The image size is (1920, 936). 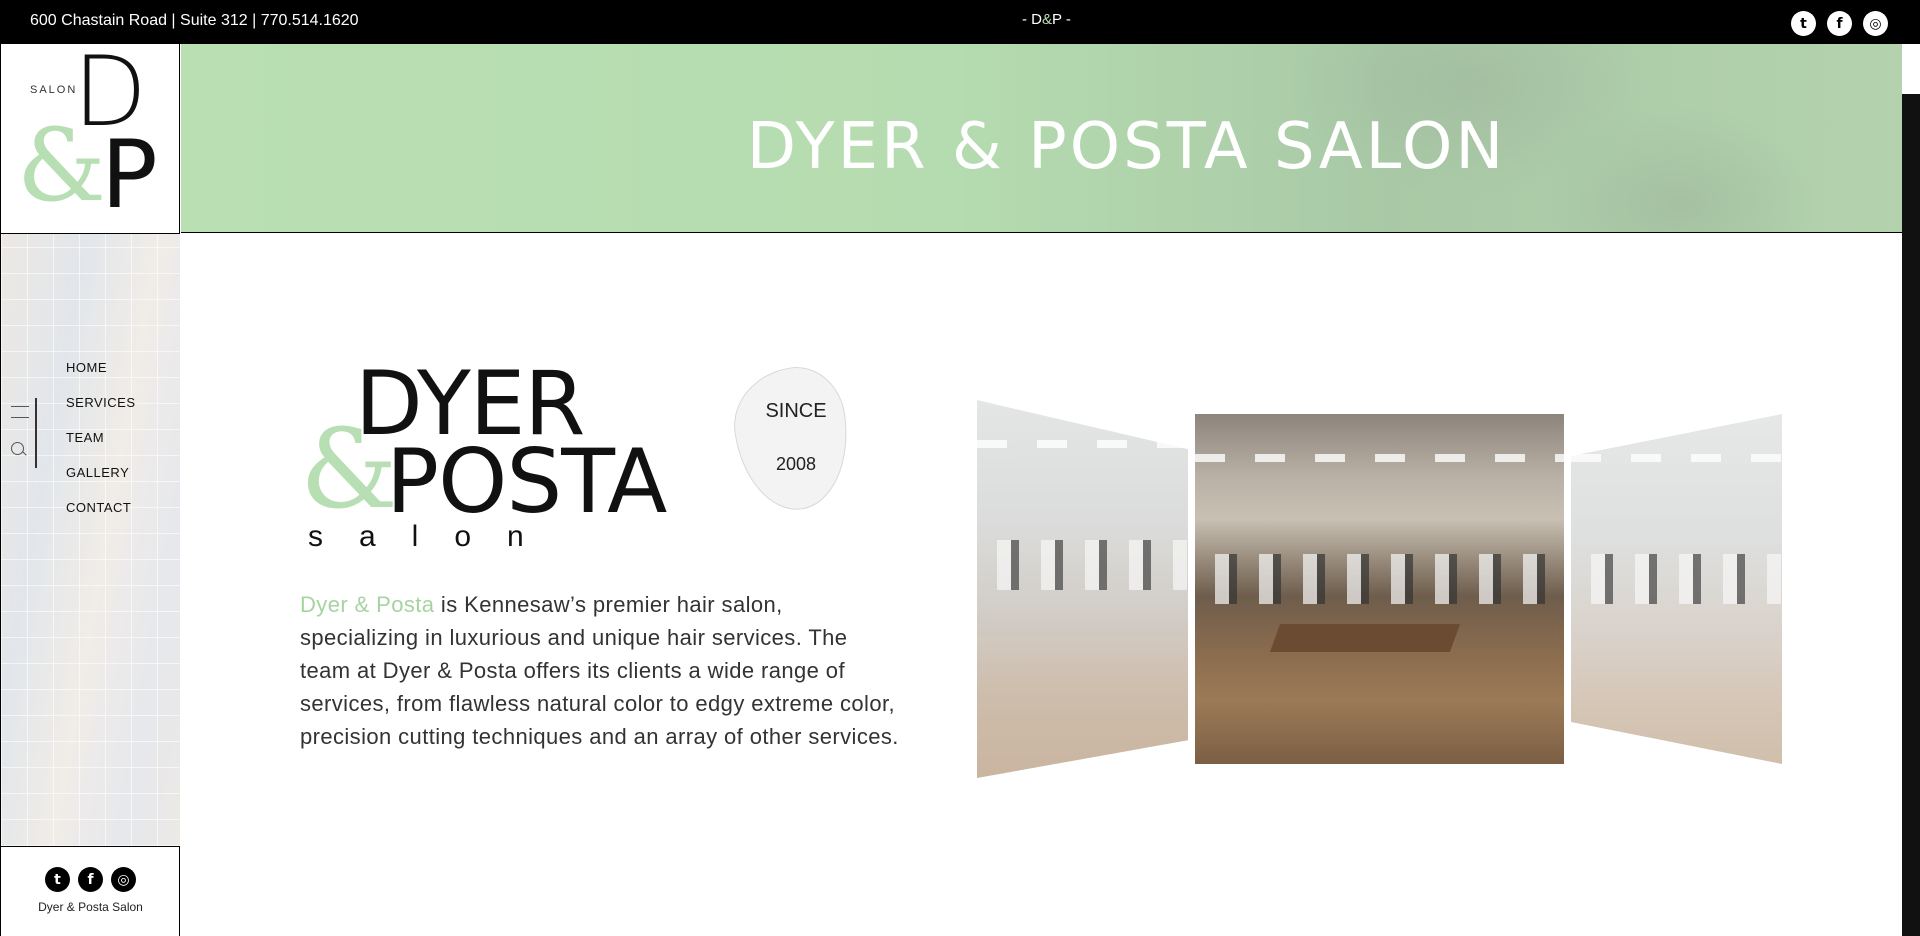 What do you see at coordinates (90, 907) in the screenshot?
I see `sidebar-footer-caption: Dyer & Posta Salon` at bounding box center [90, 907].